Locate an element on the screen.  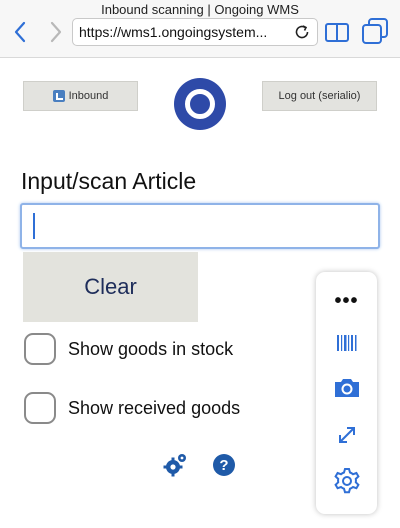
article-field-label: Input/scan Article is located at coordinates (109, 181).